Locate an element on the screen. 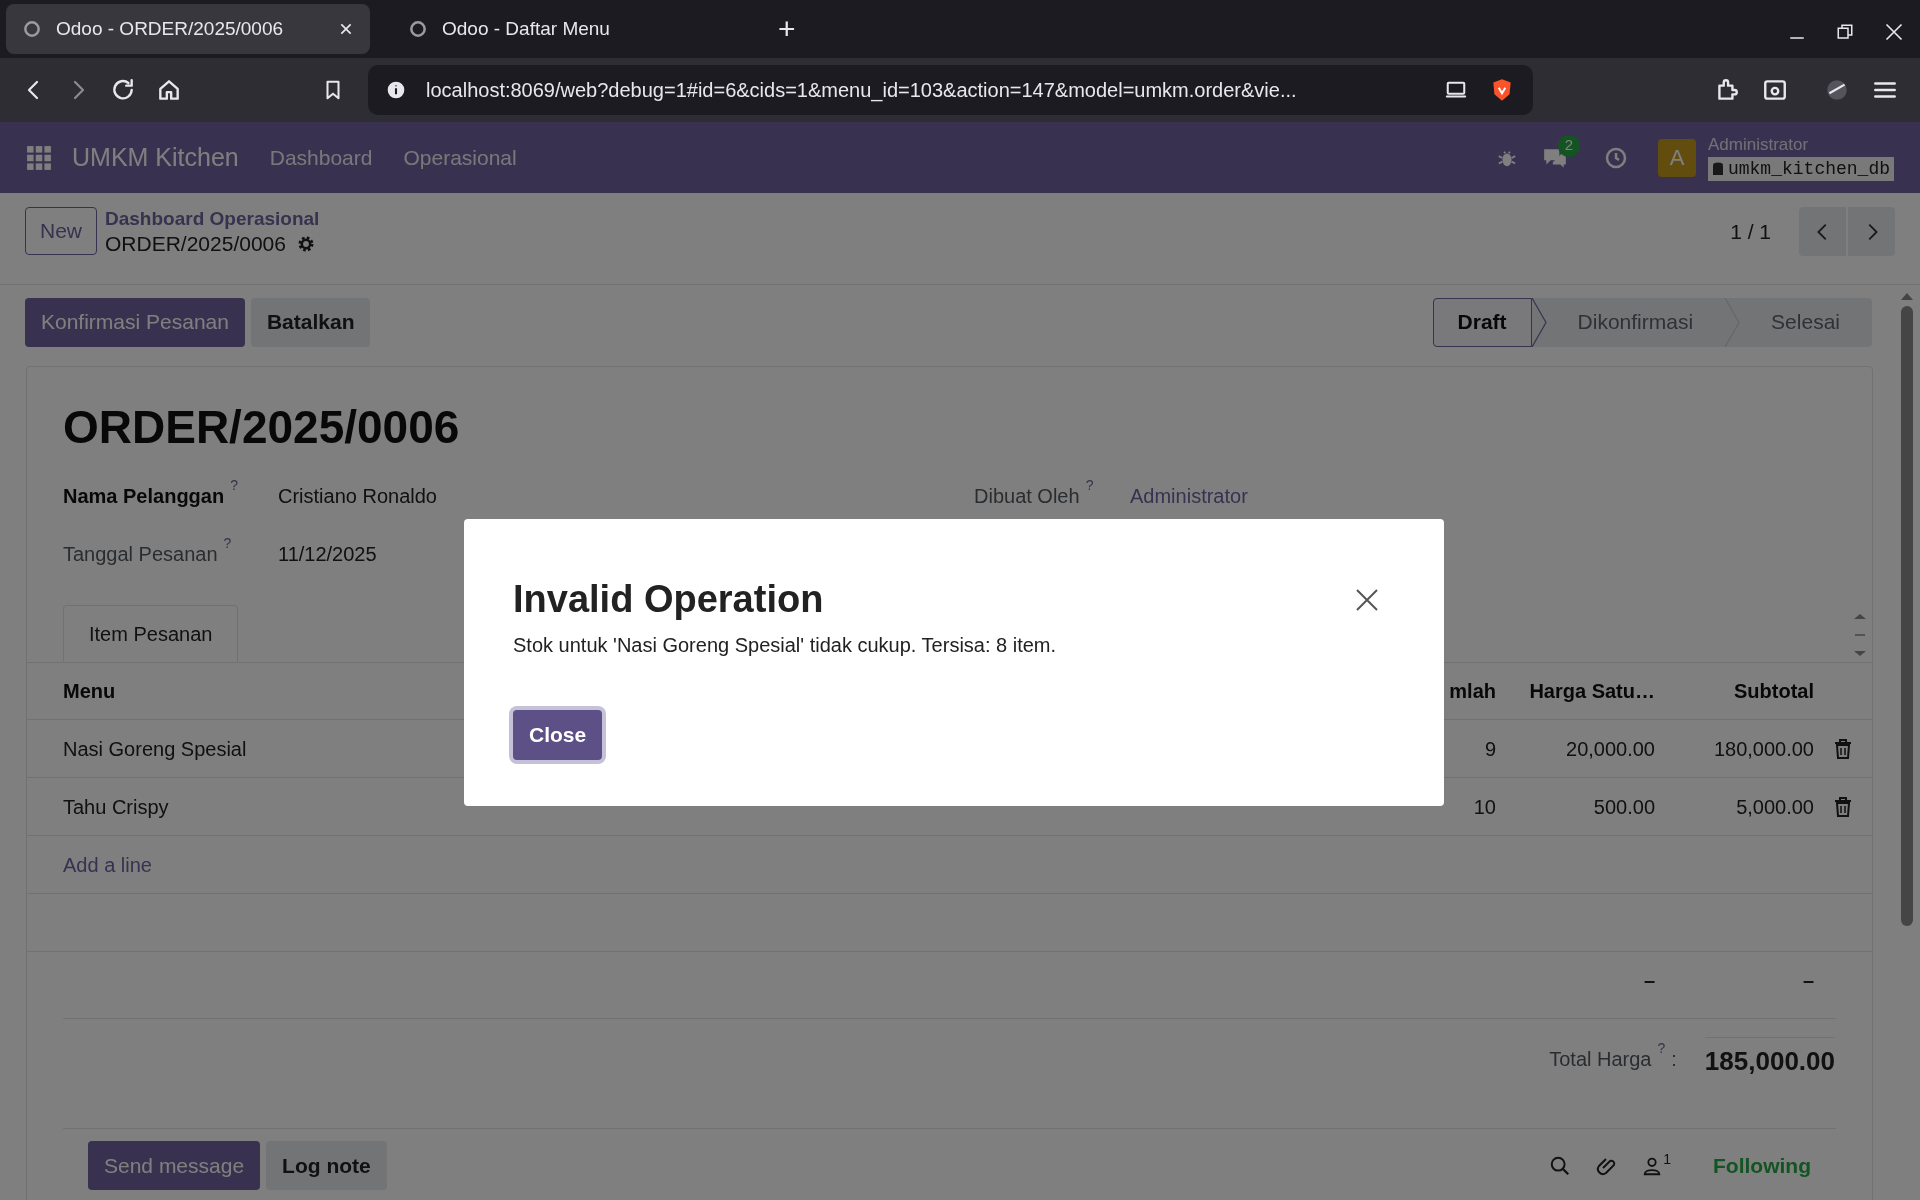 The width and height of the screenshot is (1920, 1200). record-title: ORDER/2025/0006 is located at coordinates (262, 427).